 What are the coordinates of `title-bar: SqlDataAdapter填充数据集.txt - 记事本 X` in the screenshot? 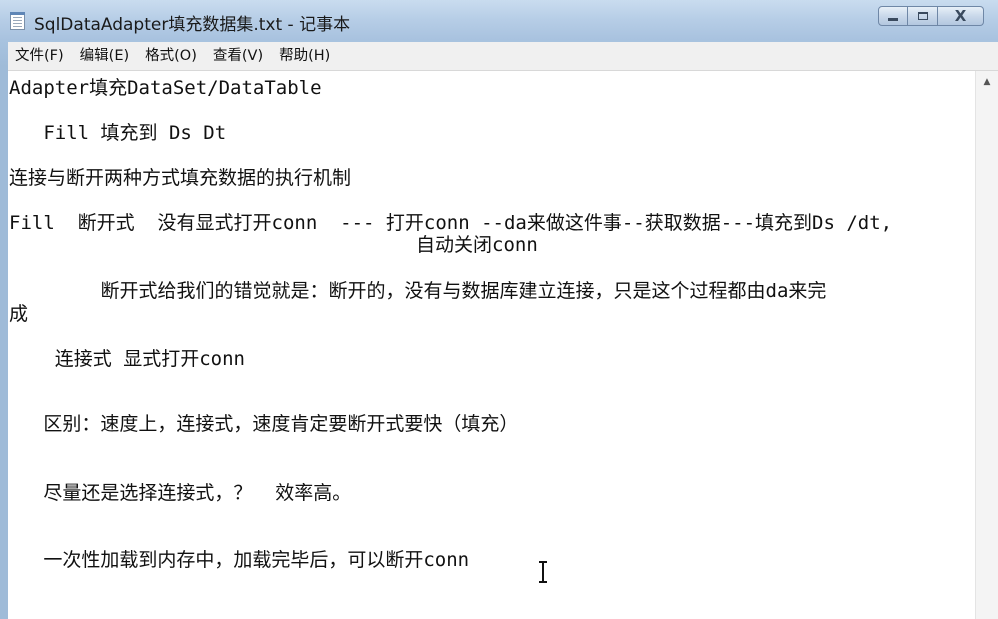 It's located at (499, 20).